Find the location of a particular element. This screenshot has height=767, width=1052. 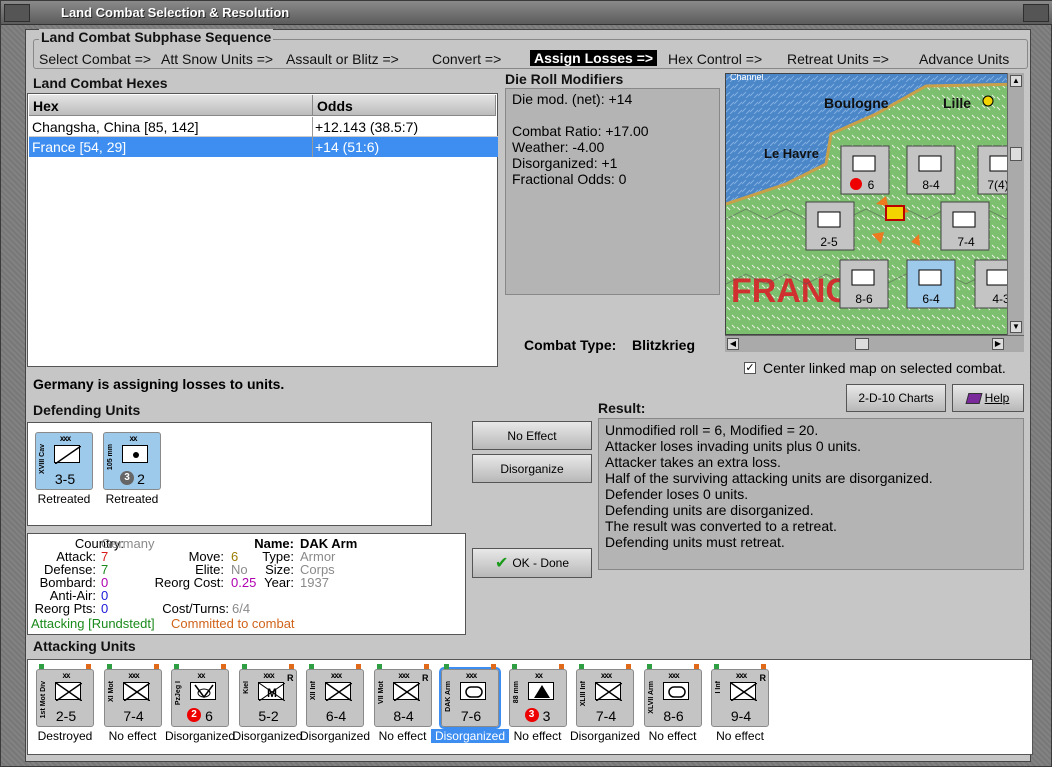

unit-strength: 2-5 is located at coordinates (66, 716).